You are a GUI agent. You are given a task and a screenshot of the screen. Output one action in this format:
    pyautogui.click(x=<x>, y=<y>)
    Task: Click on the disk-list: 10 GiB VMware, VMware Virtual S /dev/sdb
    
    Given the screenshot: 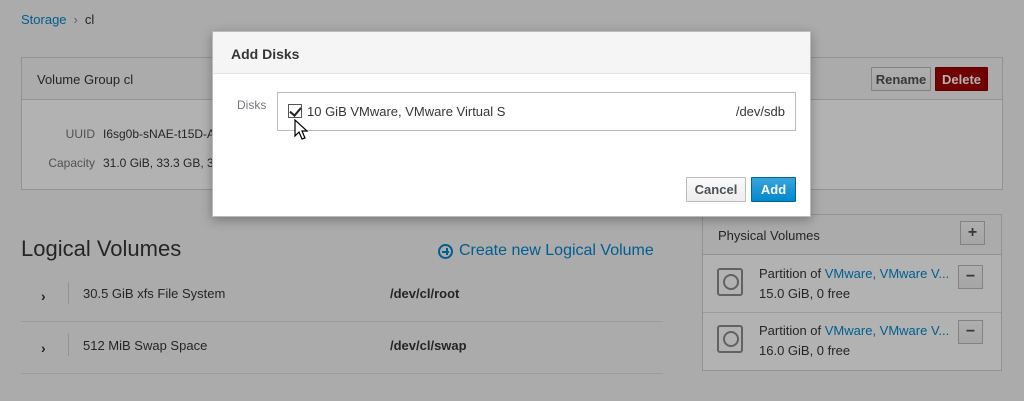 What is the action you would take?
    pyautogui.click(x=536, y=111)
    